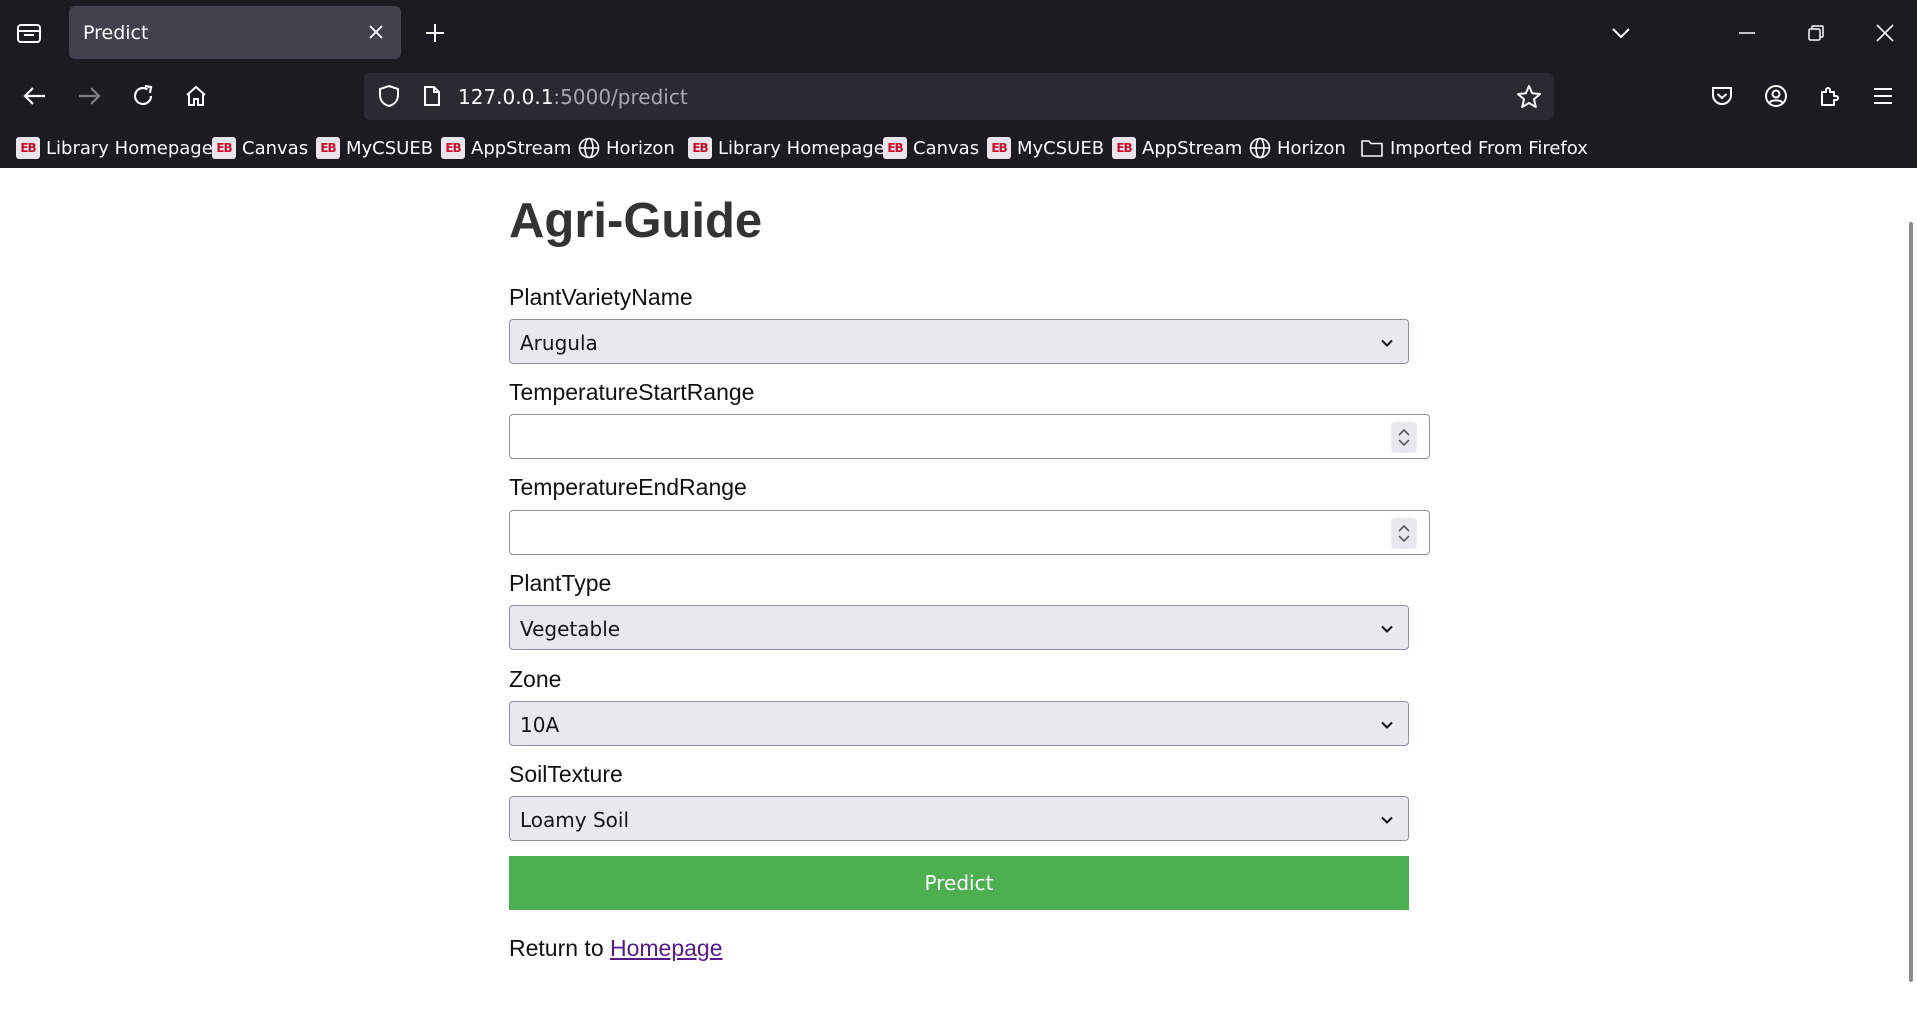 The width and height of the screenshot is (1917, 1009). What do you see at coordinates (959, 818) in the screenshot?
I see `soil-texture-select: Loamy Soil` at bounding box center [959, 818].